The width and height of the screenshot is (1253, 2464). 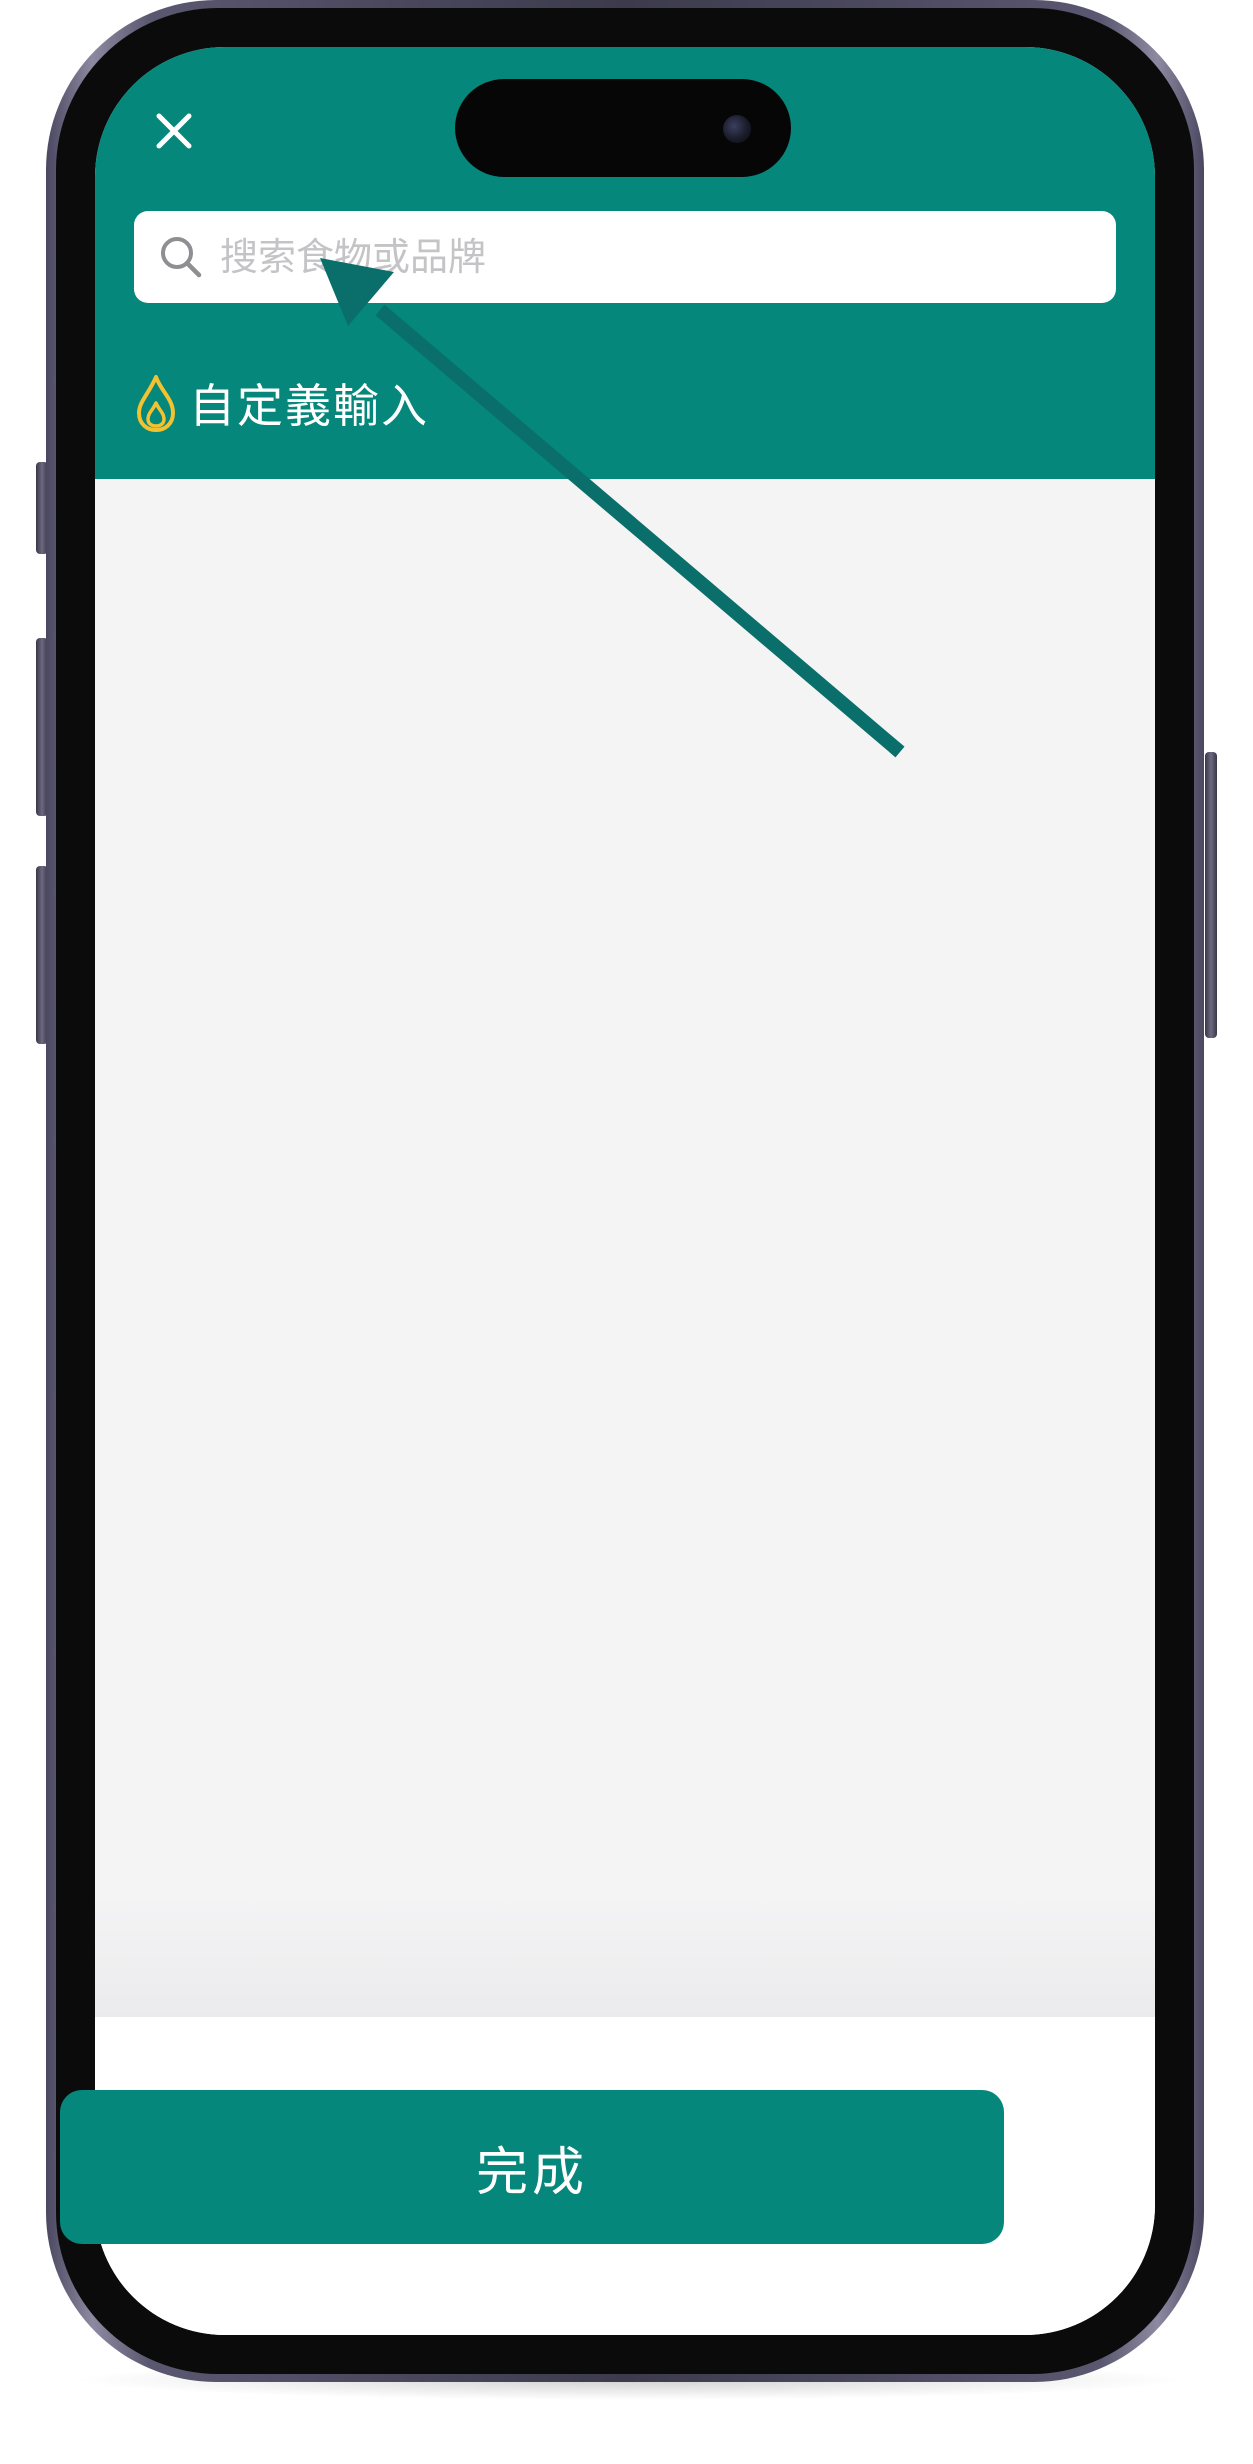 What do you see at coordinates (532, 2167) in the screenshot?
I see `done-button: 完成` at bounding box center [532, 2167].